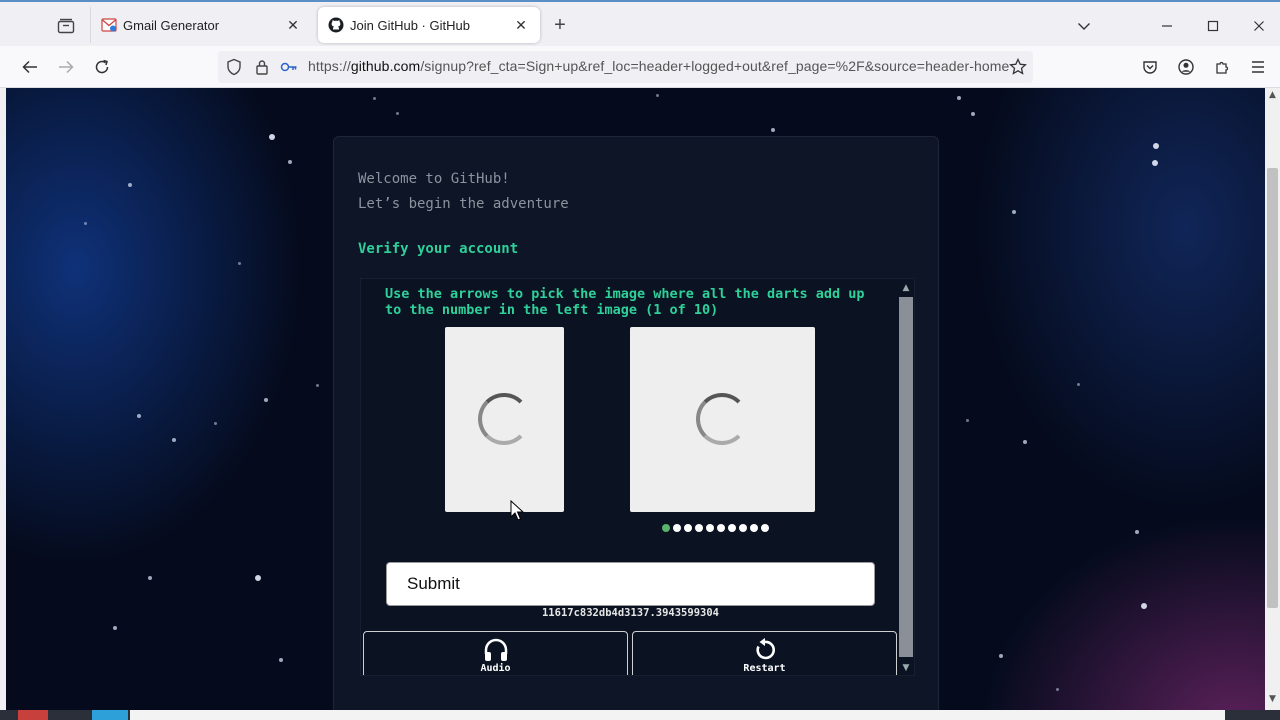 Image resolution: width=1280 pixels, height=720 pixels. Describe the element at coordinates (560, 25) in the screenshot. I see `new-tab-button: +` at that location.